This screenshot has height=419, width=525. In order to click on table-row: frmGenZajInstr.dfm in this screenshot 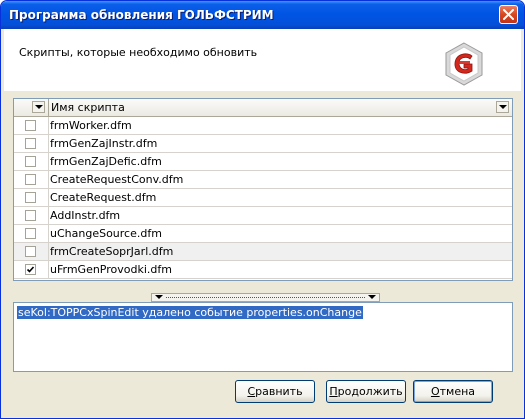, I will do `click(263, 144)`.